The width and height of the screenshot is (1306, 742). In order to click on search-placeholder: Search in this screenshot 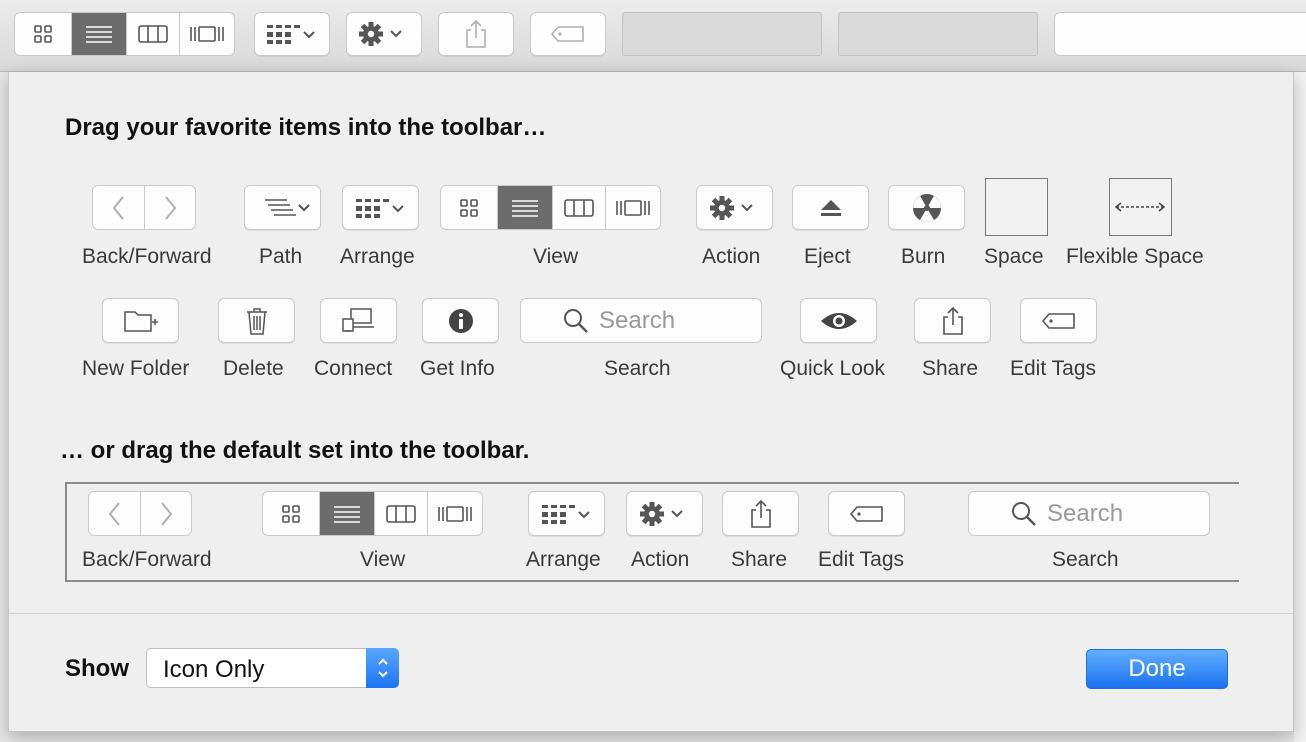, I will do `click(1085, 513)`.